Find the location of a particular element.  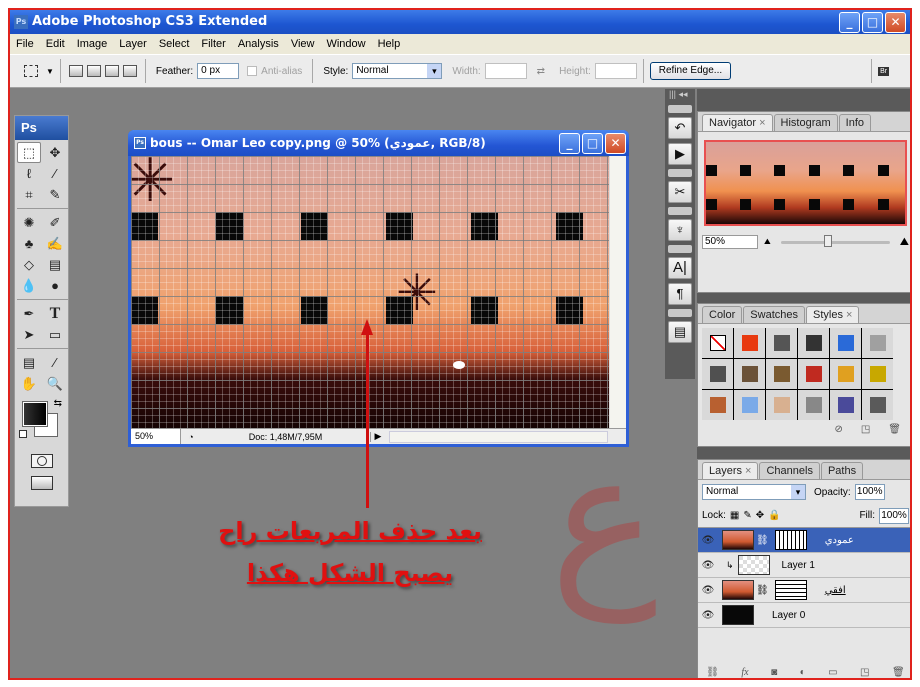

paragraph-panel-icon: ¶ is located at coordinates (680, 294).